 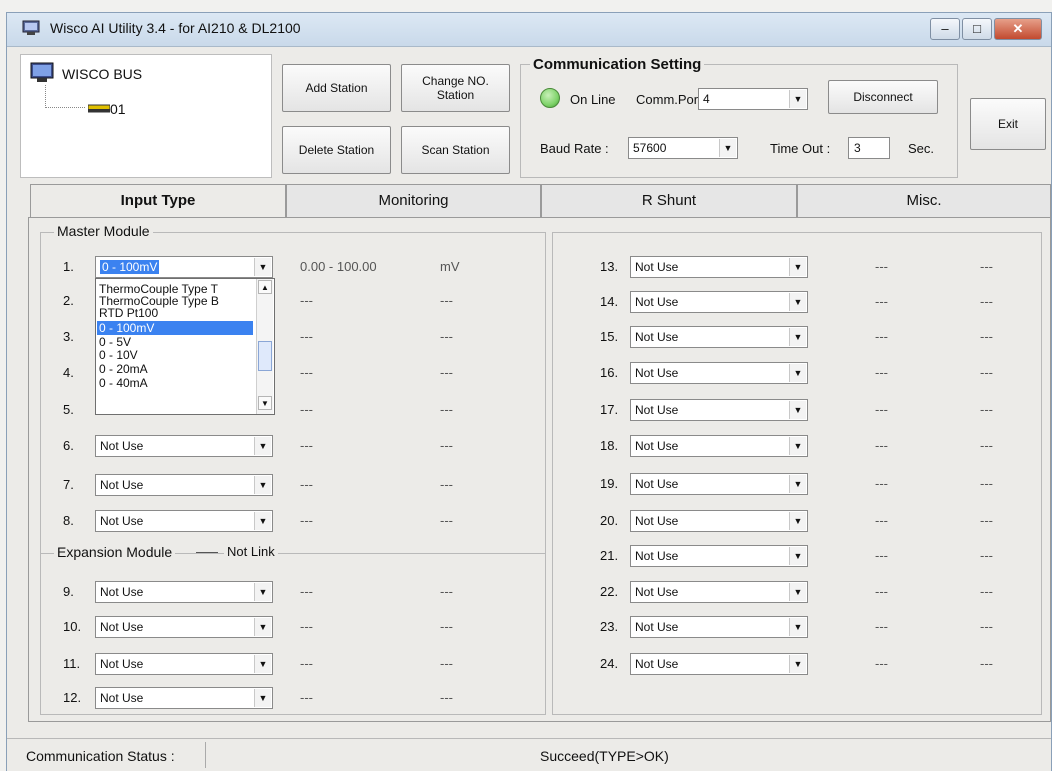 What do you see at coordinates (115, 342) in the screenshot?
I see `dropdown-option: 0 - 5V` at bounding box center [115, 342].